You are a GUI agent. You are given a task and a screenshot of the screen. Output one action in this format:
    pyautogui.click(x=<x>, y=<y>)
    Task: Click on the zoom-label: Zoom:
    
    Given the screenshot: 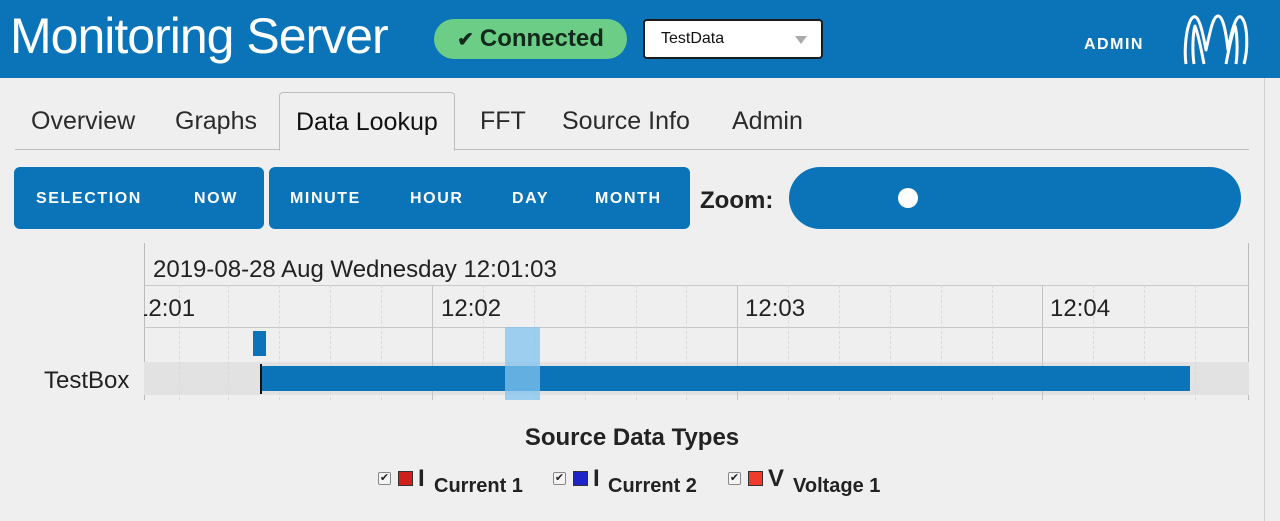 What is the action you would take?
    pyautogui.click(x=737, y=200)
    